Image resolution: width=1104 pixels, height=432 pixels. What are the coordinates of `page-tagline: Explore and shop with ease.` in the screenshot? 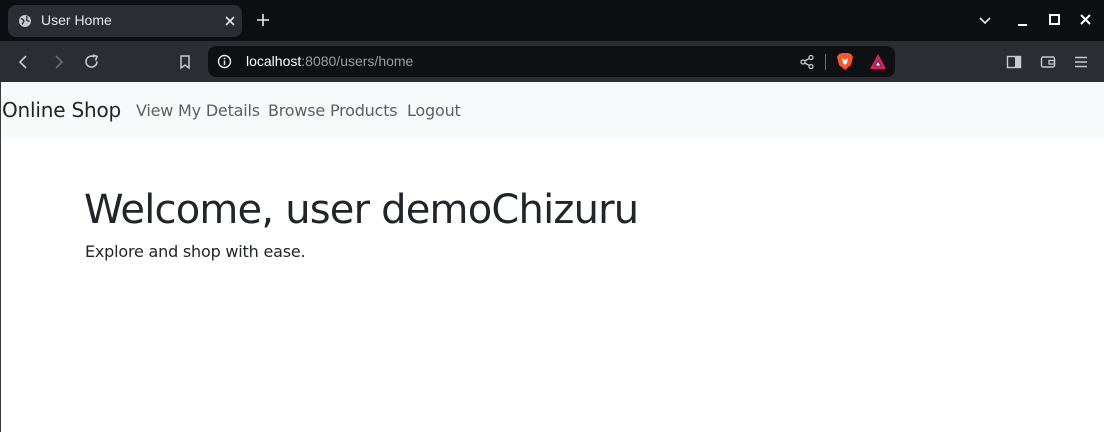 It's located at (195, 251).